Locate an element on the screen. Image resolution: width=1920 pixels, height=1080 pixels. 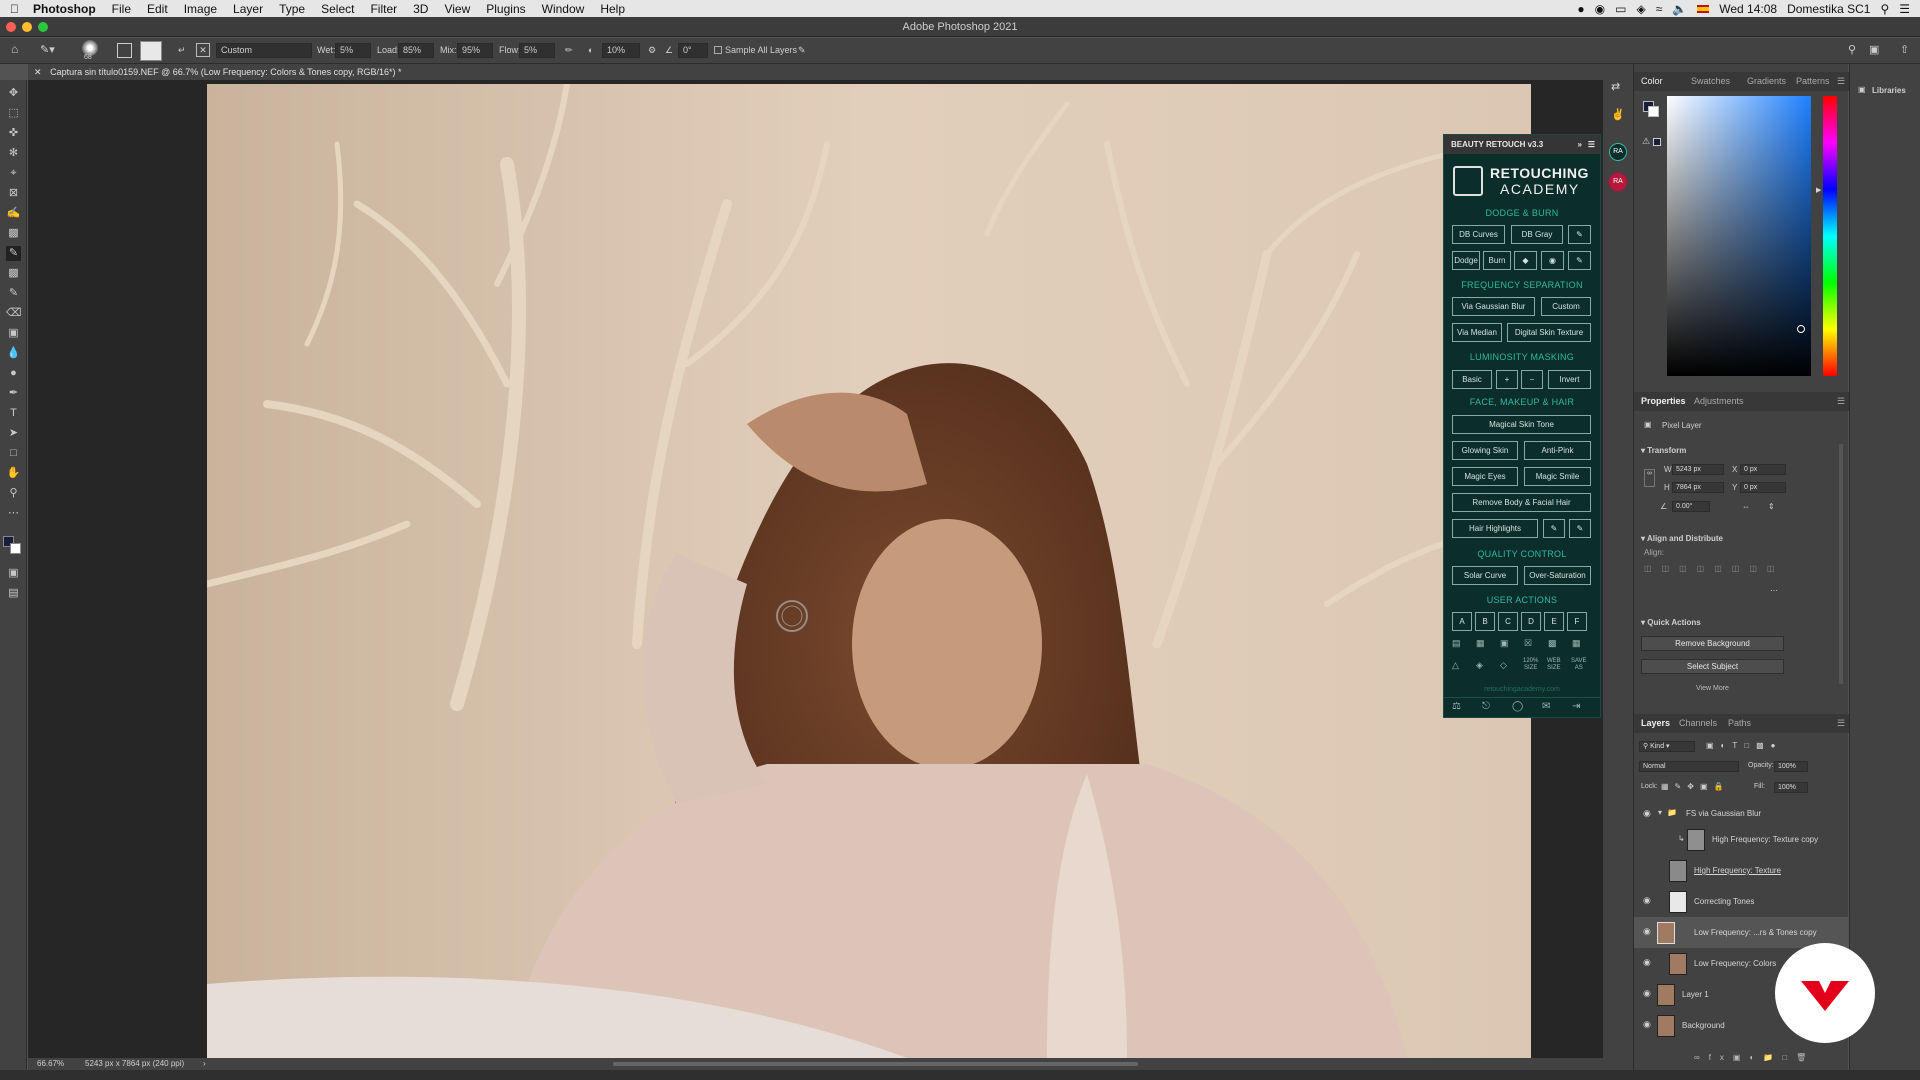
height-field: 7864 px is located at coordinates (1698, 487).